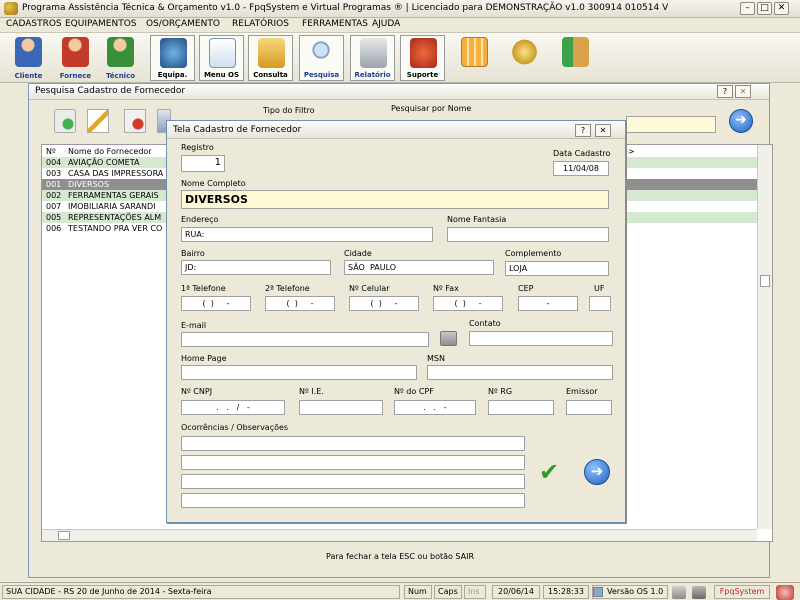 This screenshot has height=600, width=800. Describe the element at coordinates (435, 407) in the screenshot. I see `cpf-field: . . -` at that location.